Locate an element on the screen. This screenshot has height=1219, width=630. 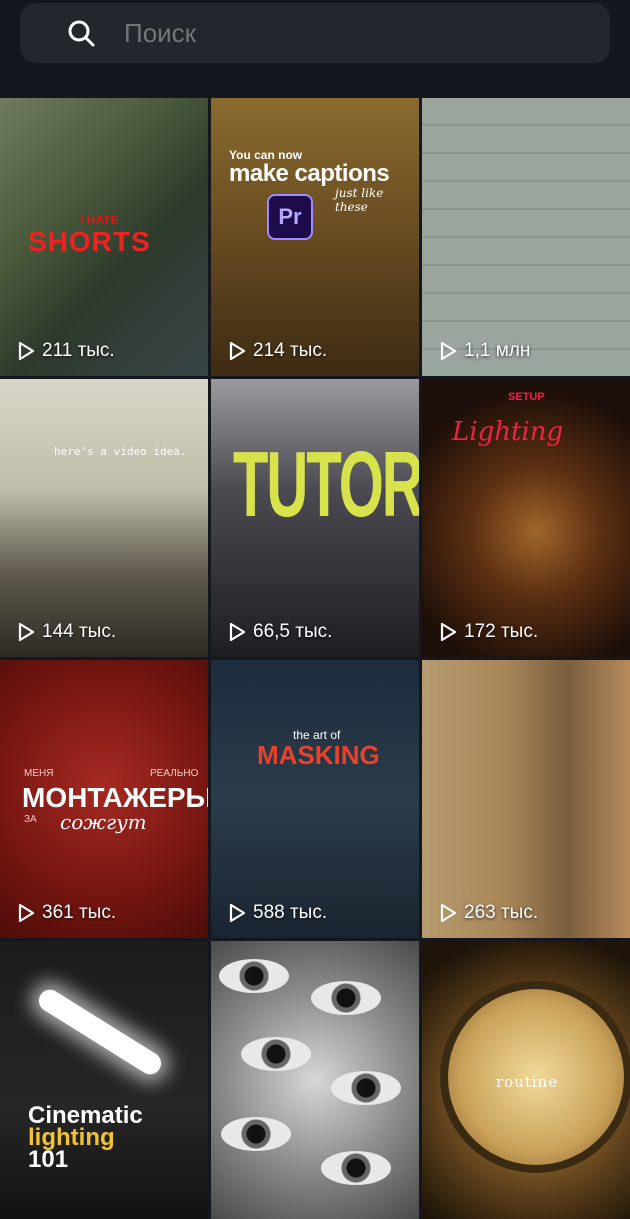
video-caption: Lighting is located at coordinates (508, 432).